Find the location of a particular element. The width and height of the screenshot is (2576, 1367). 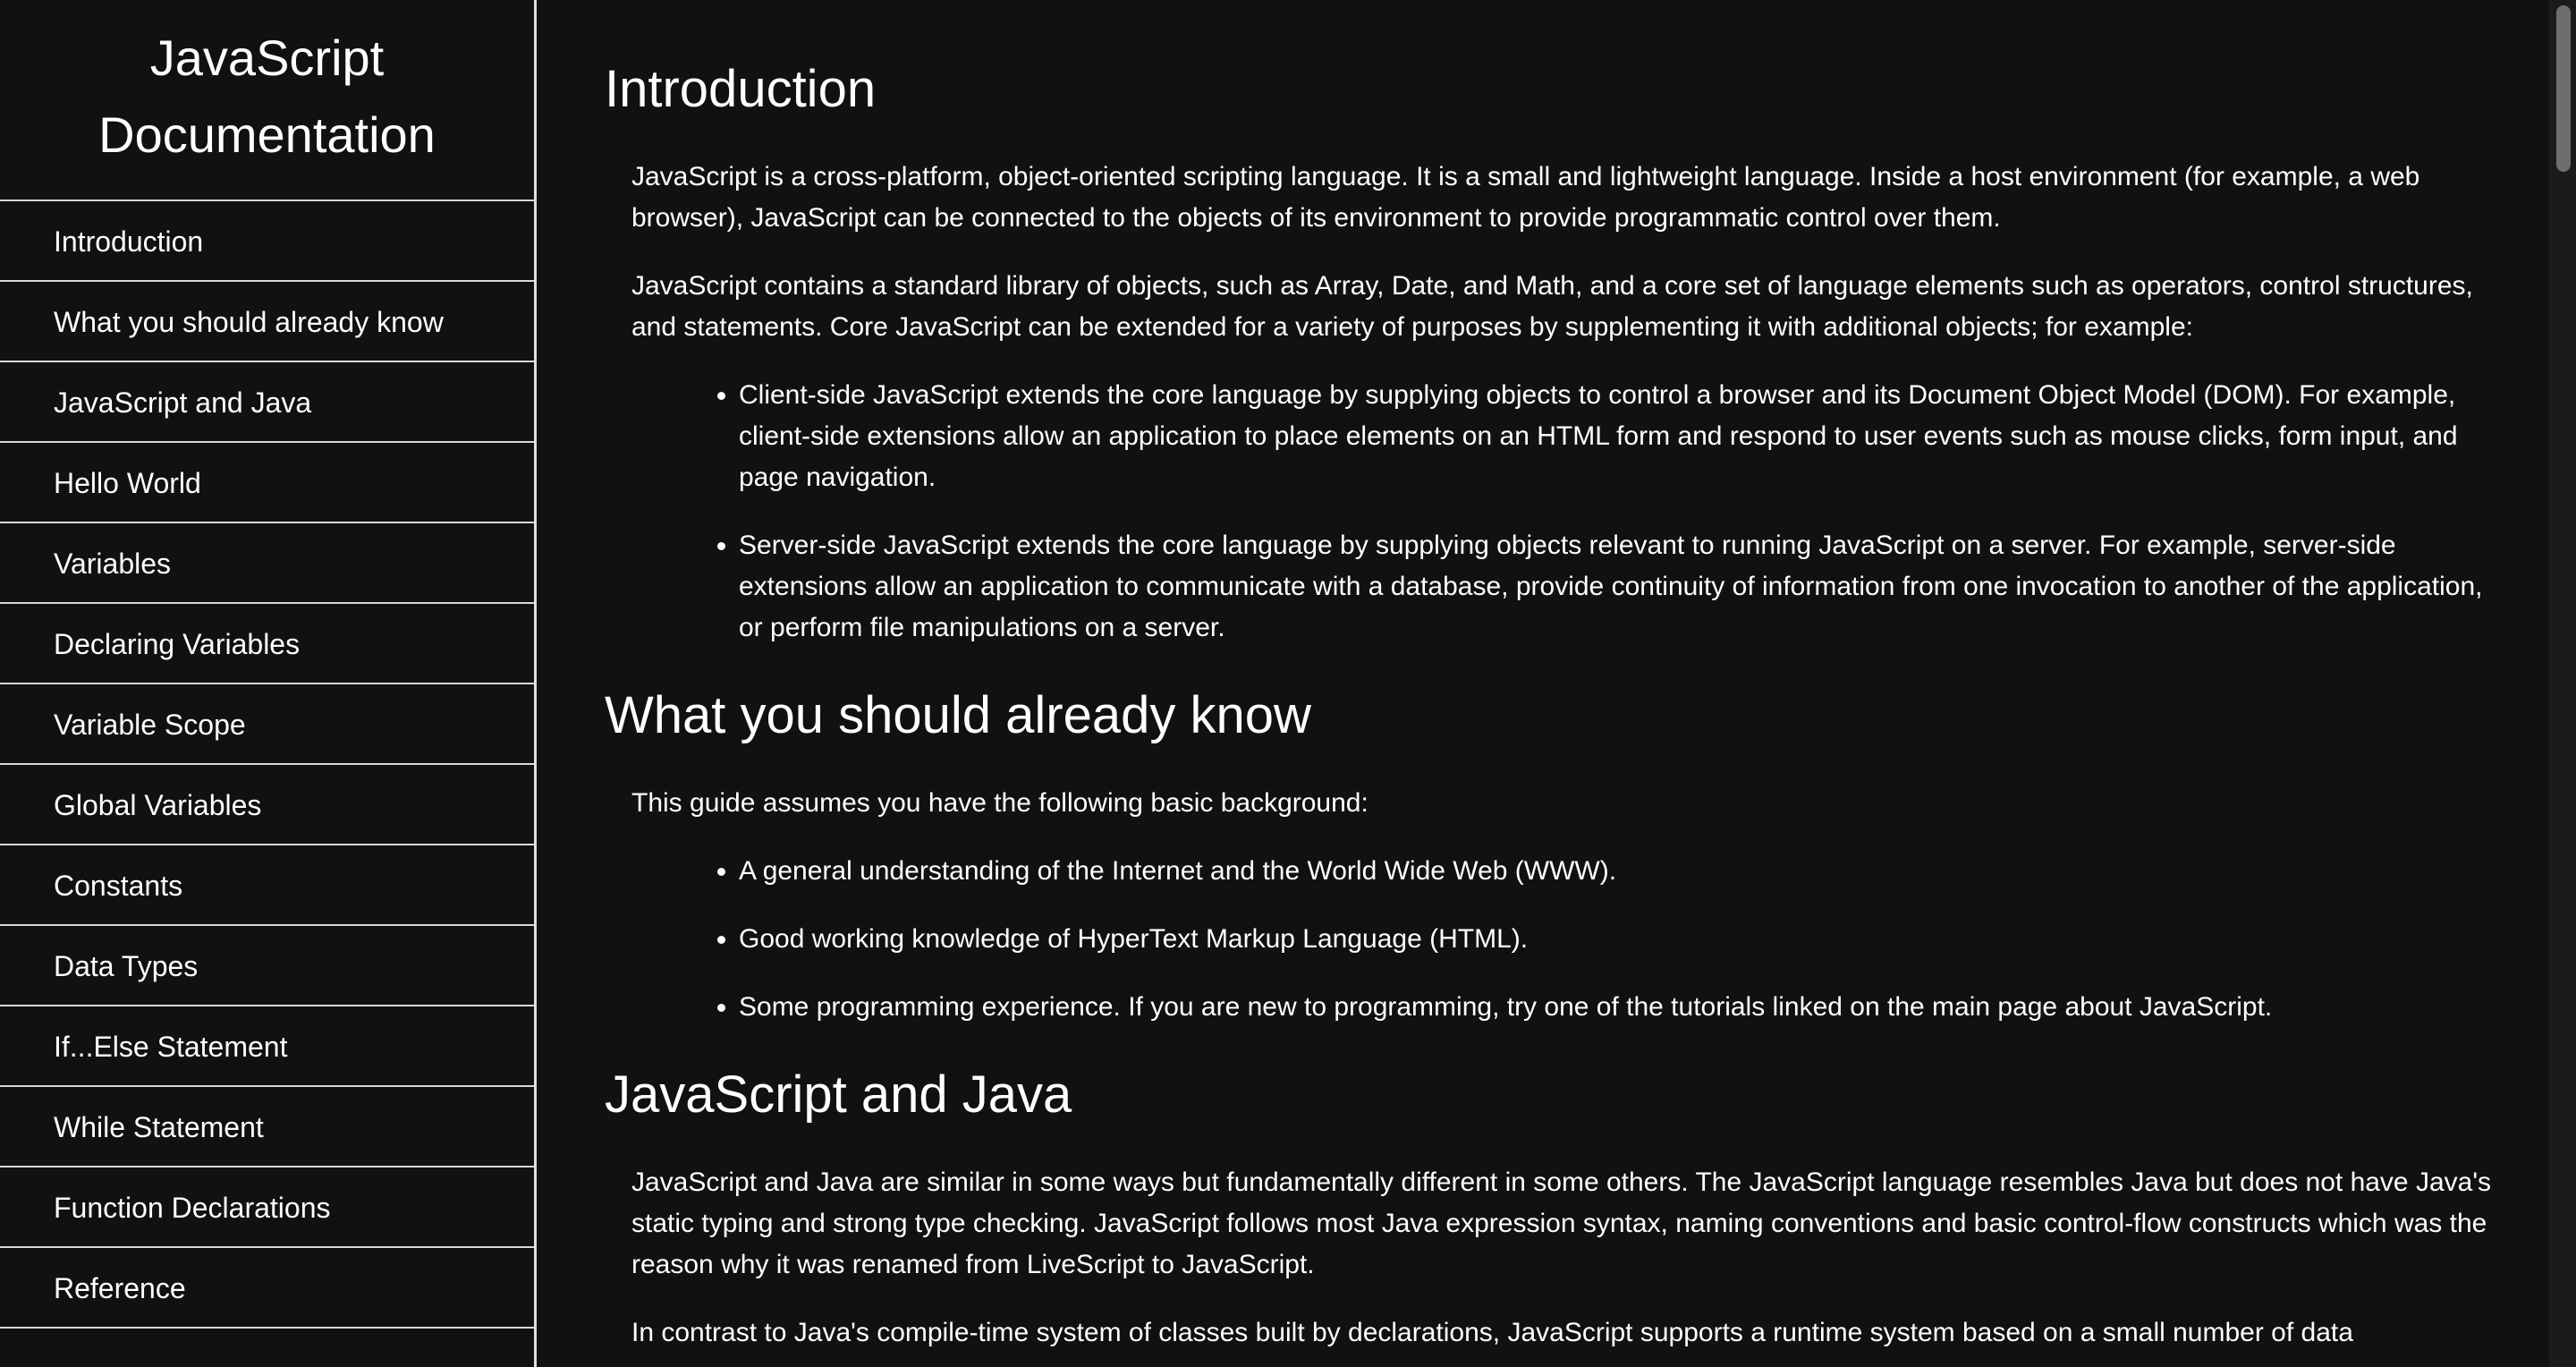

nav-link-data-types: Data Types is located at coordinates (267, 966).